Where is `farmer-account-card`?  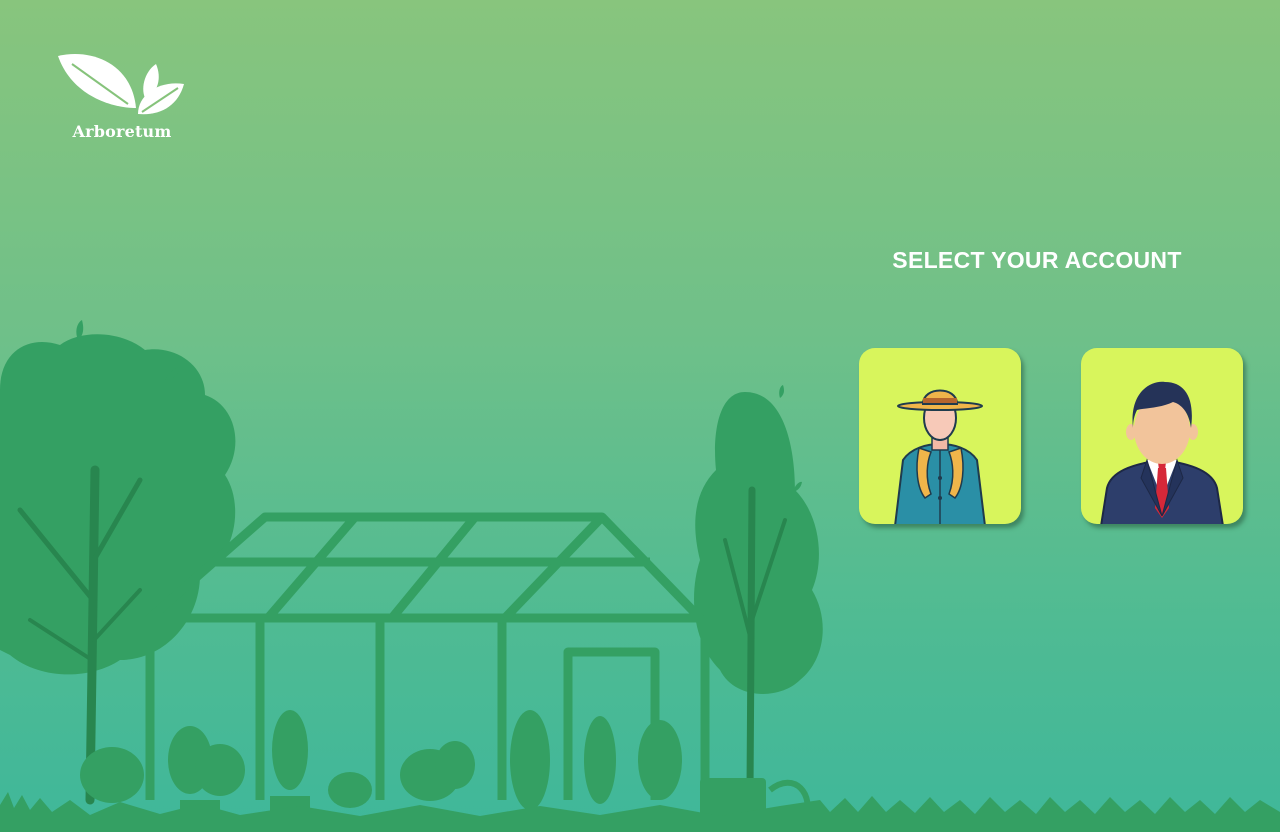 farmer-account-card is located at coordinates (940, 436).